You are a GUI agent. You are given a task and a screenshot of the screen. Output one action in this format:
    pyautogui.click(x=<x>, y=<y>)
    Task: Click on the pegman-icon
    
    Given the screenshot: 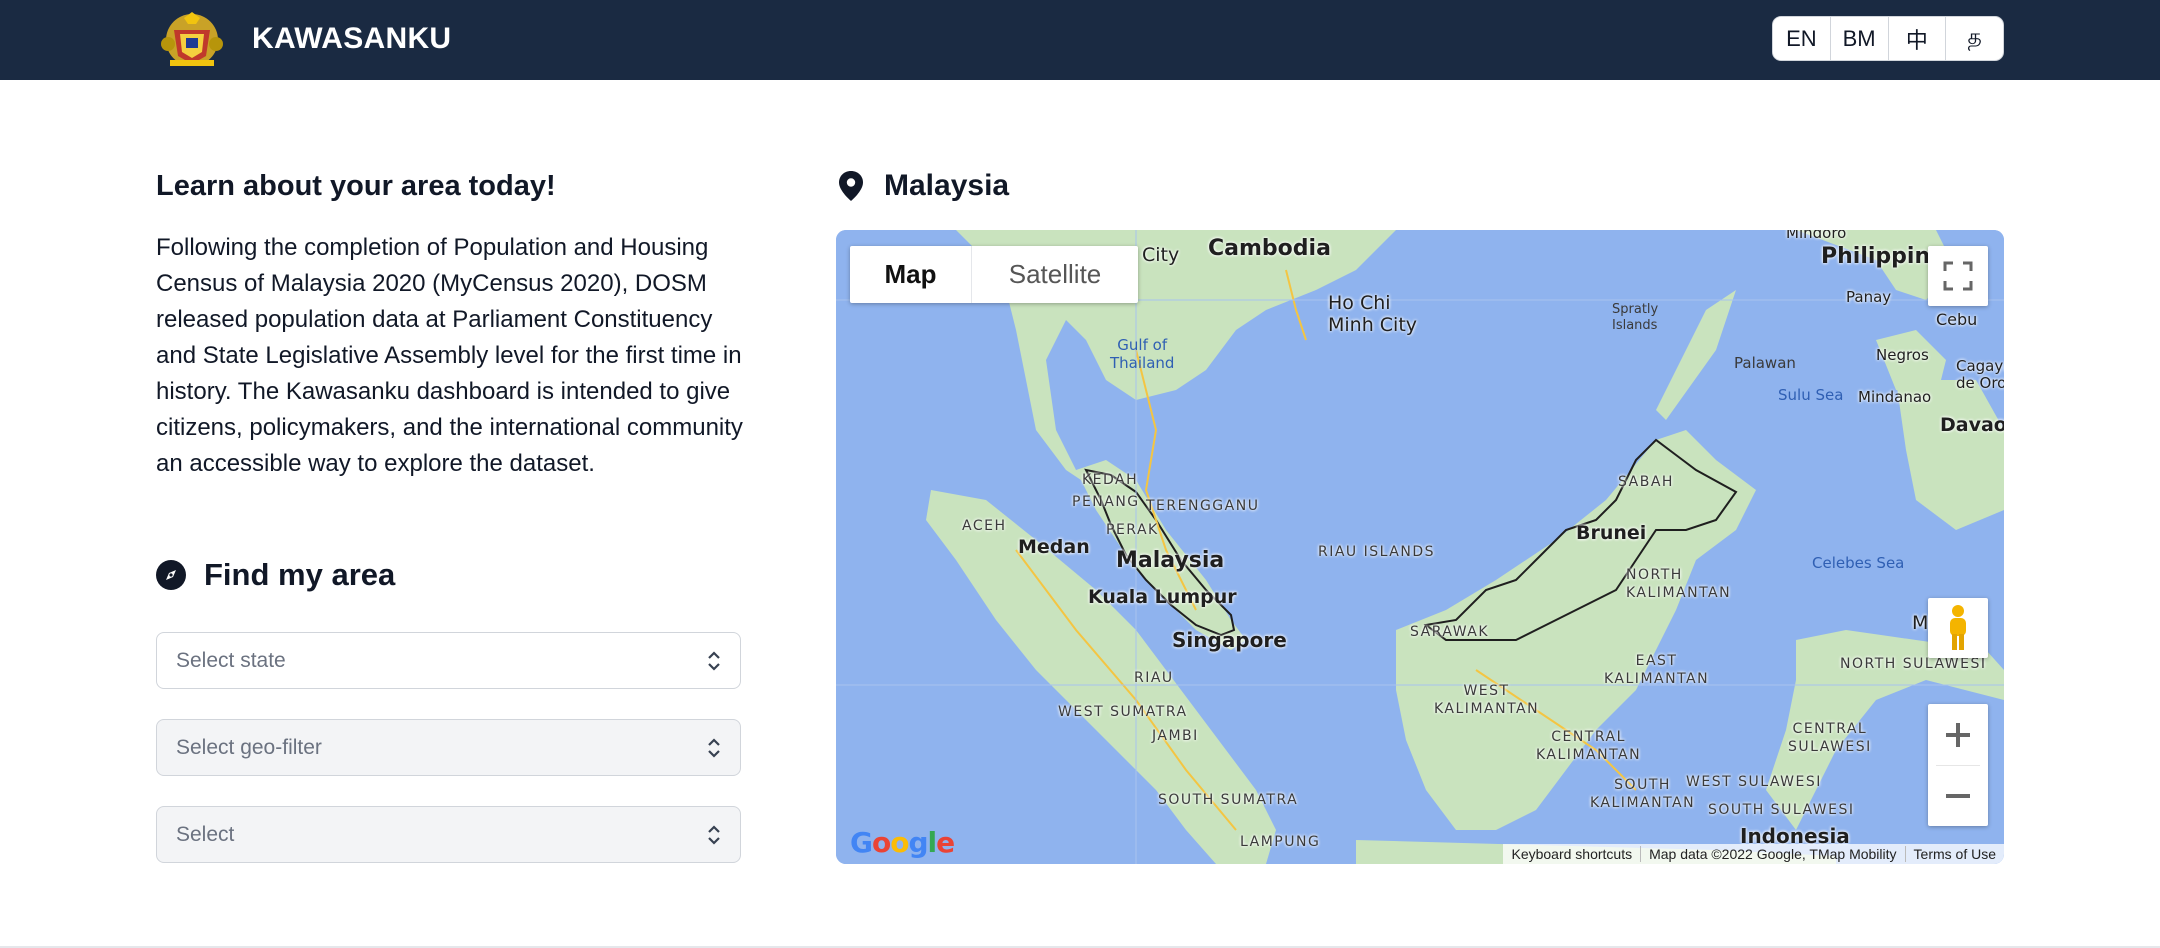 What is the action you would take?
    pyautogui.click(x=1958, y=627)
    